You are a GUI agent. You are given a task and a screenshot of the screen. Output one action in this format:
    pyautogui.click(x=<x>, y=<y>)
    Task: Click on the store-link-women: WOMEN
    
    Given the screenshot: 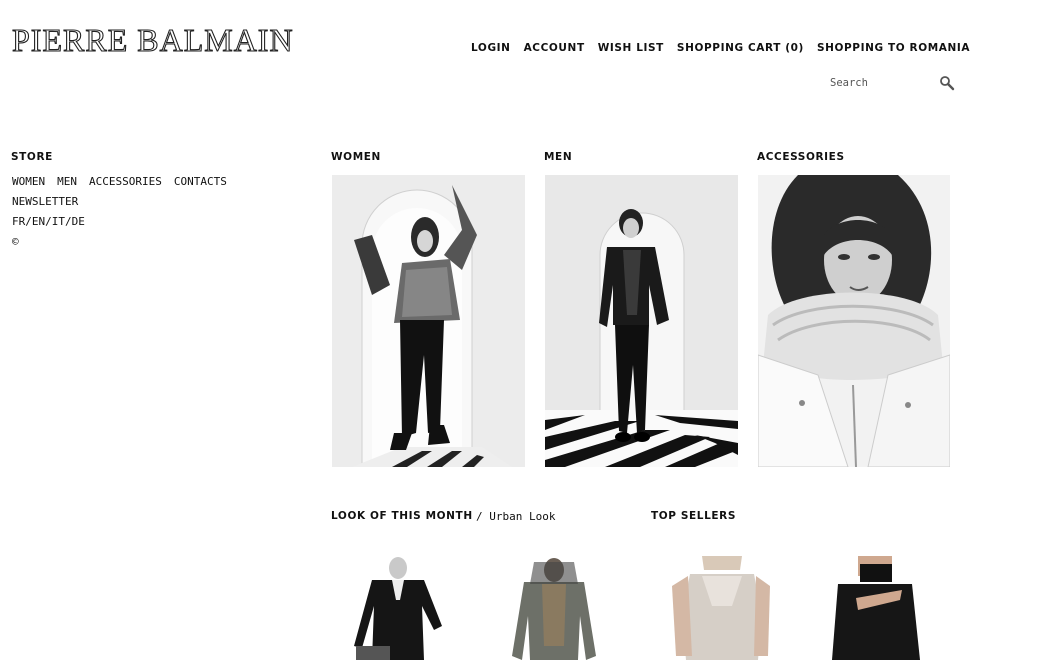 What is the action you would take?
    pyautogui.click(x=28, y=181)
    